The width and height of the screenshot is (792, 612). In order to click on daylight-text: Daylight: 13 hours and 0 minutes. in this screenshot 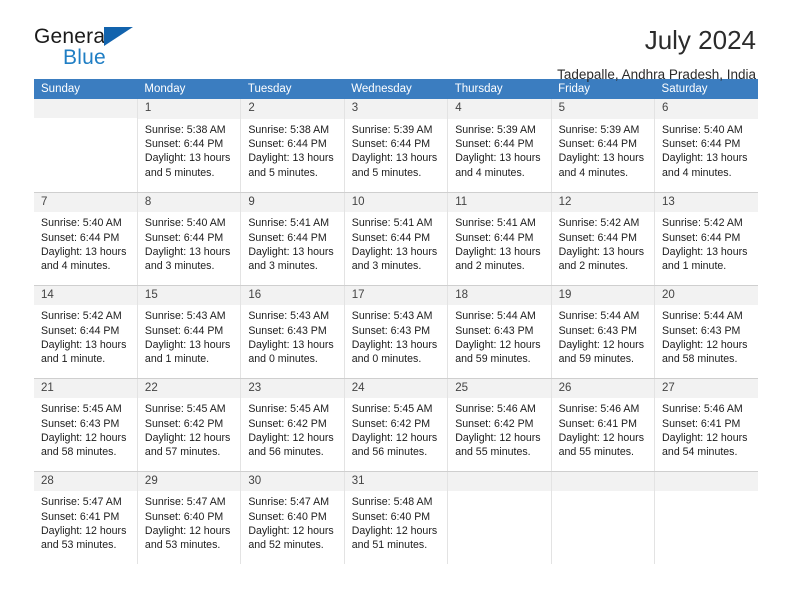, I will do `click(394, 352)`.